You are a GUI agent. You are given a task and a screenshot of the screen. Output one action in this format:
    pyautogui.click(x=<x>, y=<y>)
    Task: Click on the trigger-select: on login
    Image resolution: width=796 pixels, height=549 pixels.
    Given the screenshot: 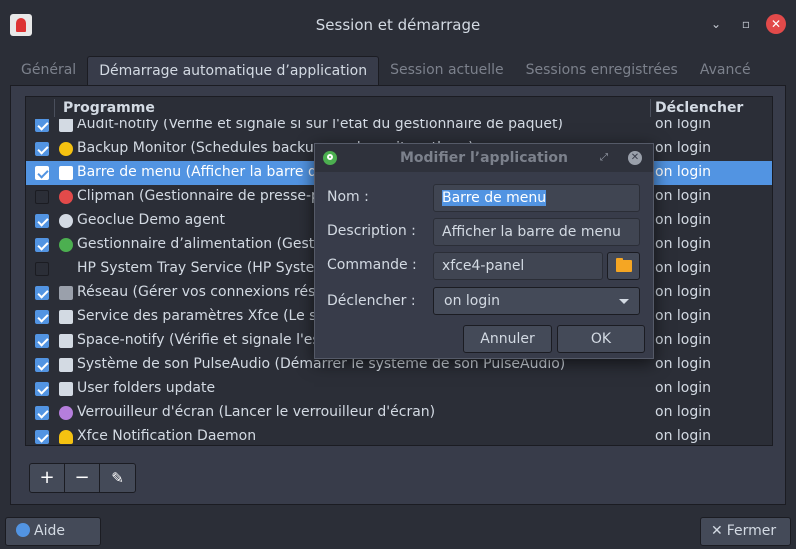 What is the action you would take?
    pyautogui.click(x=536, y=301)
    